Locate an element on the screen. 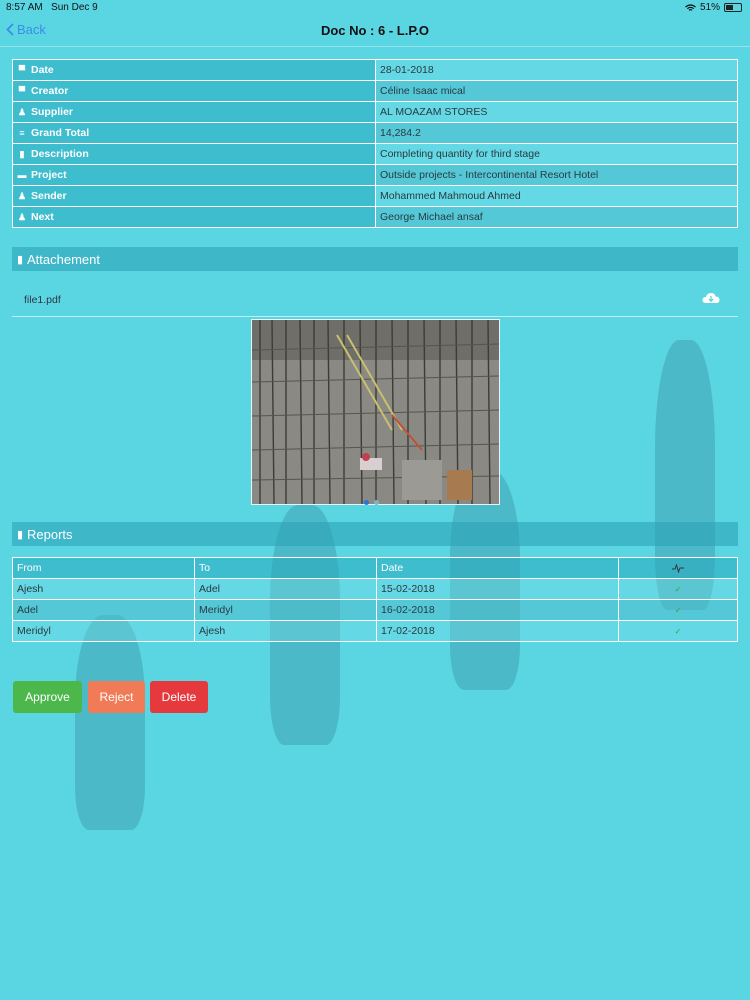  status-time: 8:57 AM Sun Dec 9 is located at coordinates (52, 7).